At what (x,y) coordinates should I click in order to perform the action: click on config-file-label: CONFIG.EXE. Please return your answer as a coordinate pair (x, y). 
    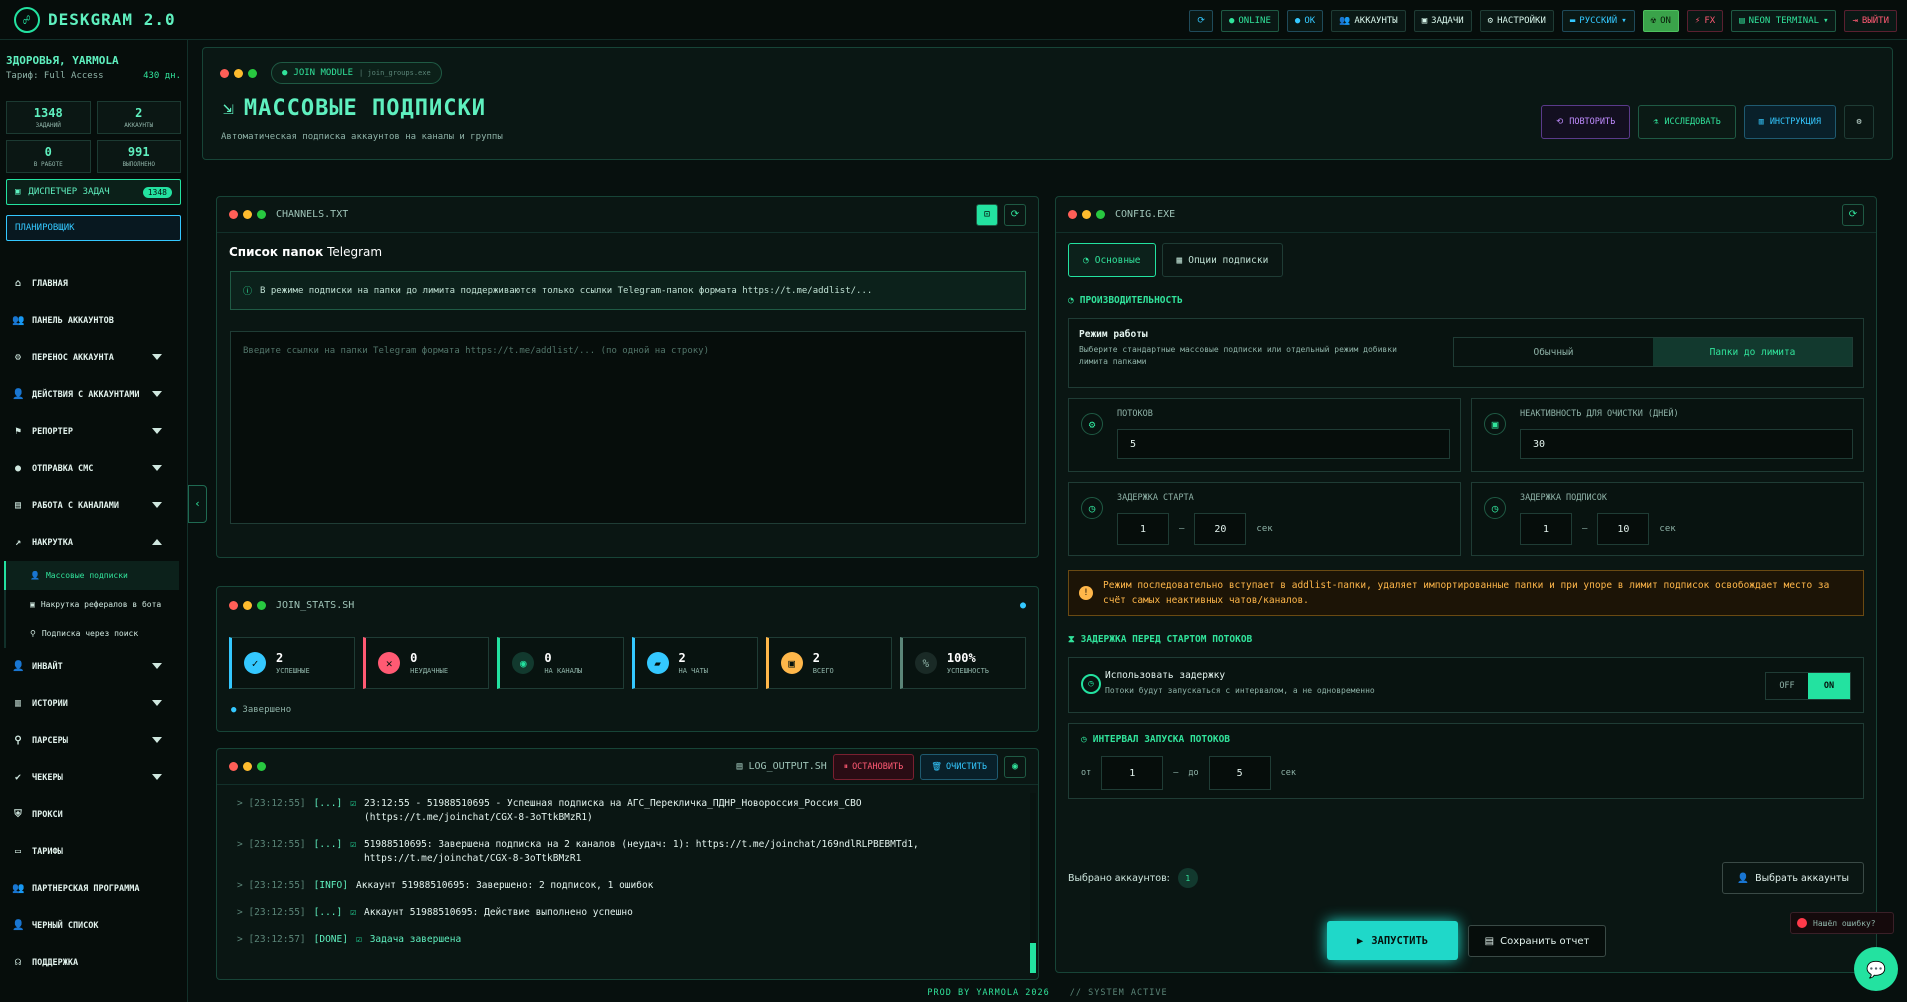
    Looking at the image, I should click on (1145, 214).